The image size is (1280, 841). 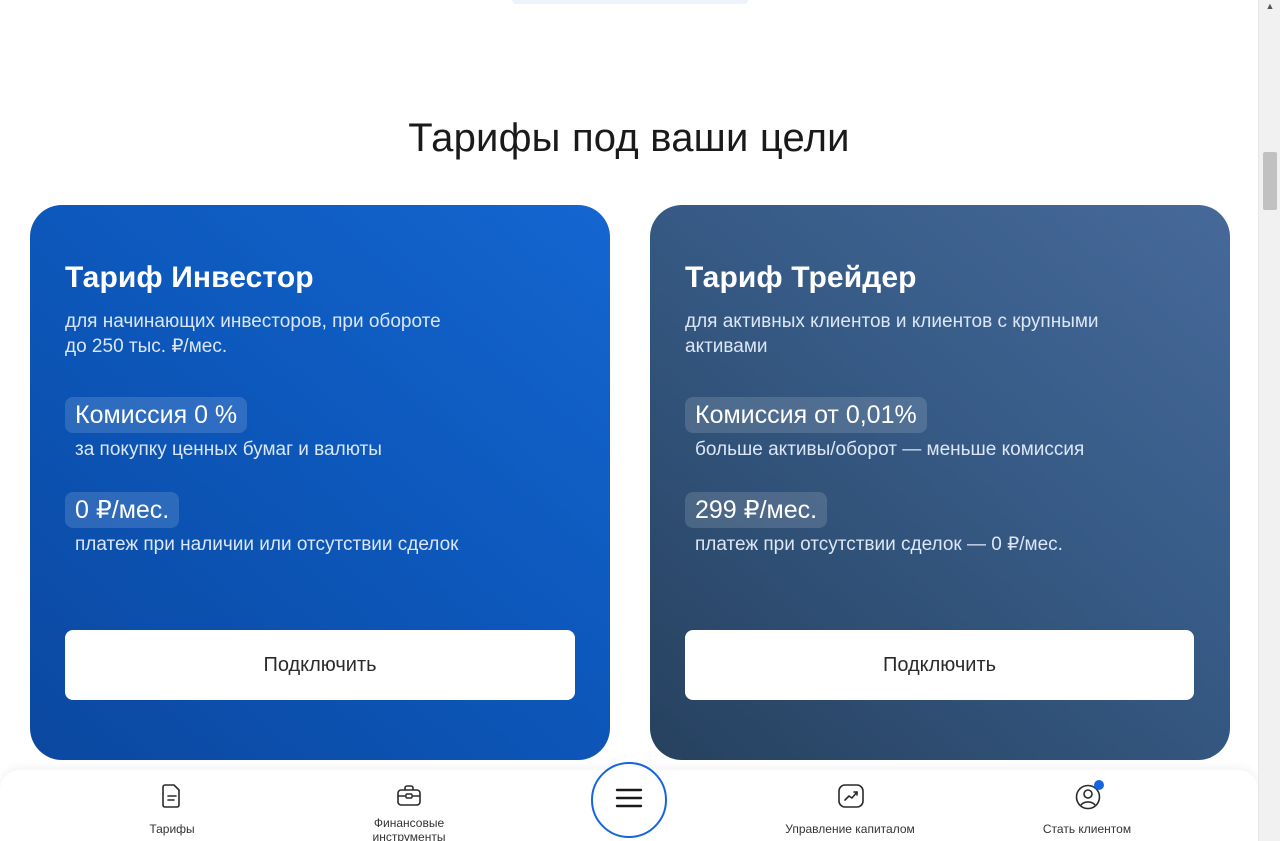 What do you see at coordinates (850, 796) in the screenshot?
I see `chart-up-icon` at bounding box center [850, 796].